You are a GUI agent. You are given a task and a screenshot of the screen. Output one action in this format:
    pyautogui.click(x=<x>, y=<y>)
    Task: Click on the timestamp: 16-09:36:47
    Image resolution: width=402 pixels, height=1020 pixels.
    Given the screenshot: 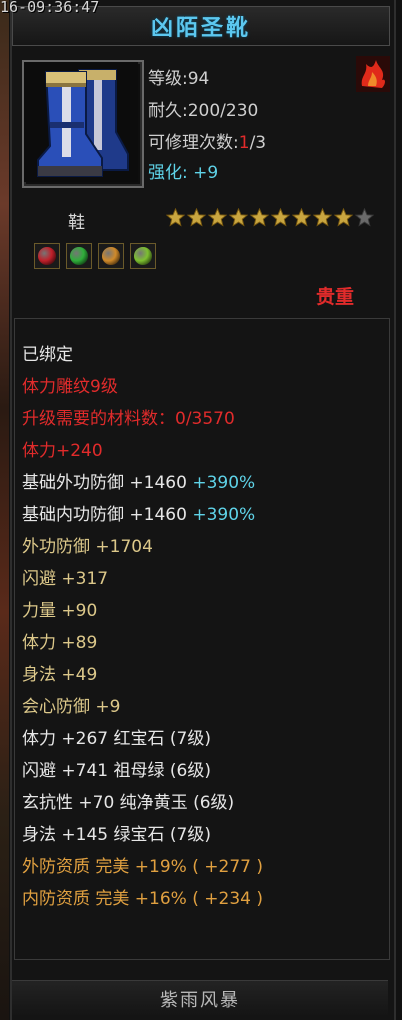 What is the action you would take?
    pyautogui.click(x=50, y=8)
    